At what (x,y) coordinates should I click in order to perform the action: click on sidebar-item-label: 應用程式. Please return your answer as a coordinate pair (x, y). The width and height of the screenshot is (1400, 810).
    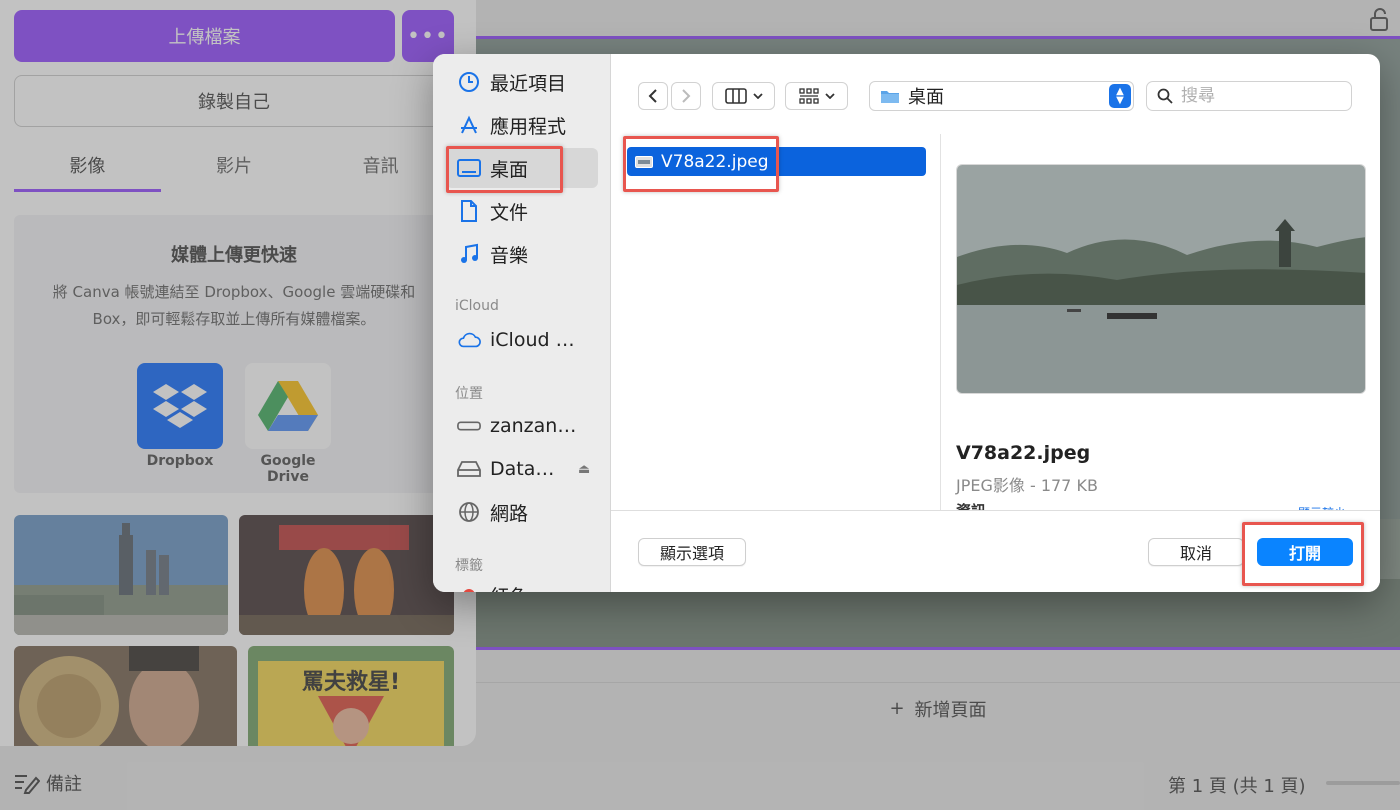
    Looking at the image, I should click on (528, 126).